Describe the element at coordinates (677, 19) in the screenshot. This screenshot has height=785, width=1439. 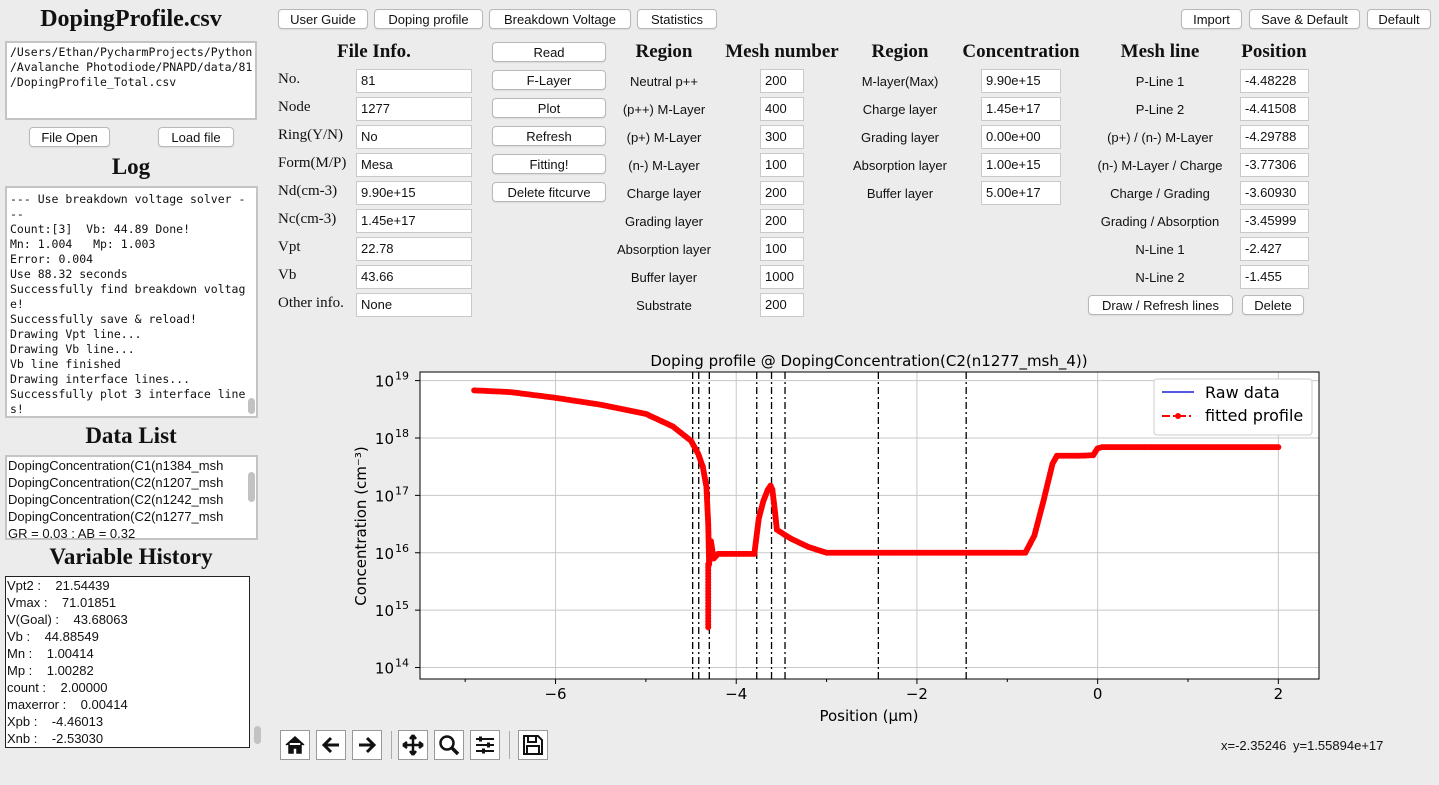
I see `tab-statistics: Statistics` at that location.